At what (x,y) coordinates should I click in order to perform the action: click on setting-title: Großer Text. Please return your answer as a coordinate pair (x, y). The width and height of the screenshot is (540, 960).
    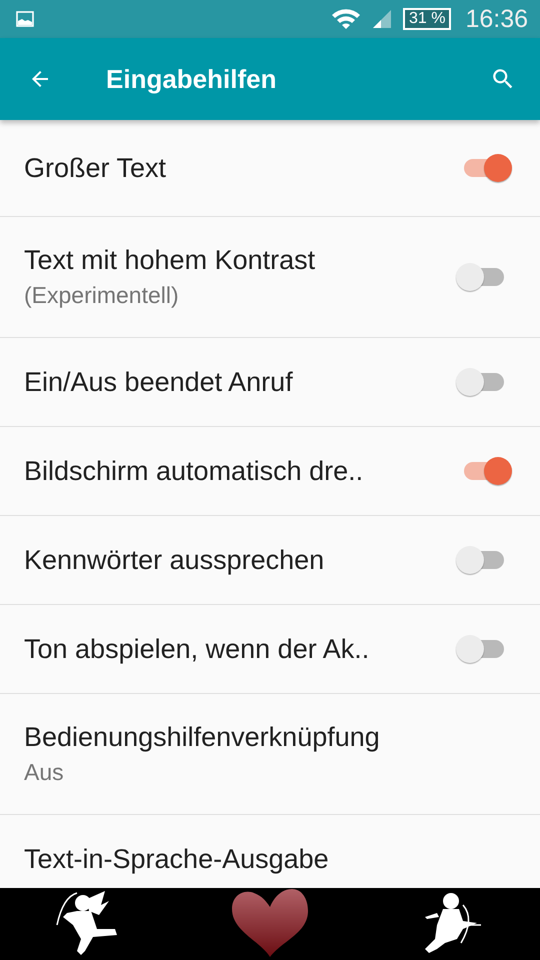
    Looking at the image, I should click on (96, 168).